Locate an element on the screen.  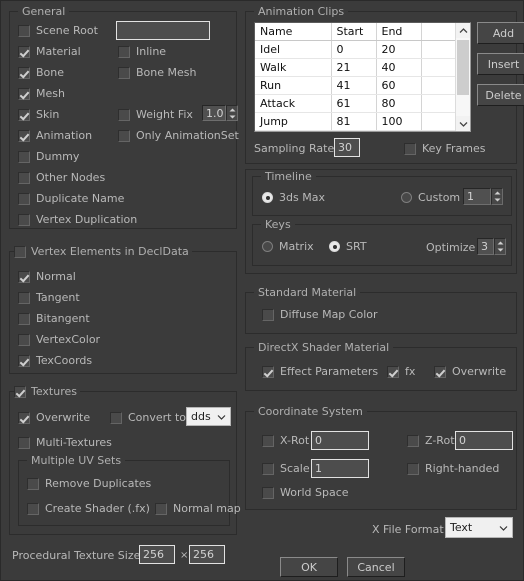
checkbox-multi-textures: Multi-Textures is located at coordinates (65, 442).